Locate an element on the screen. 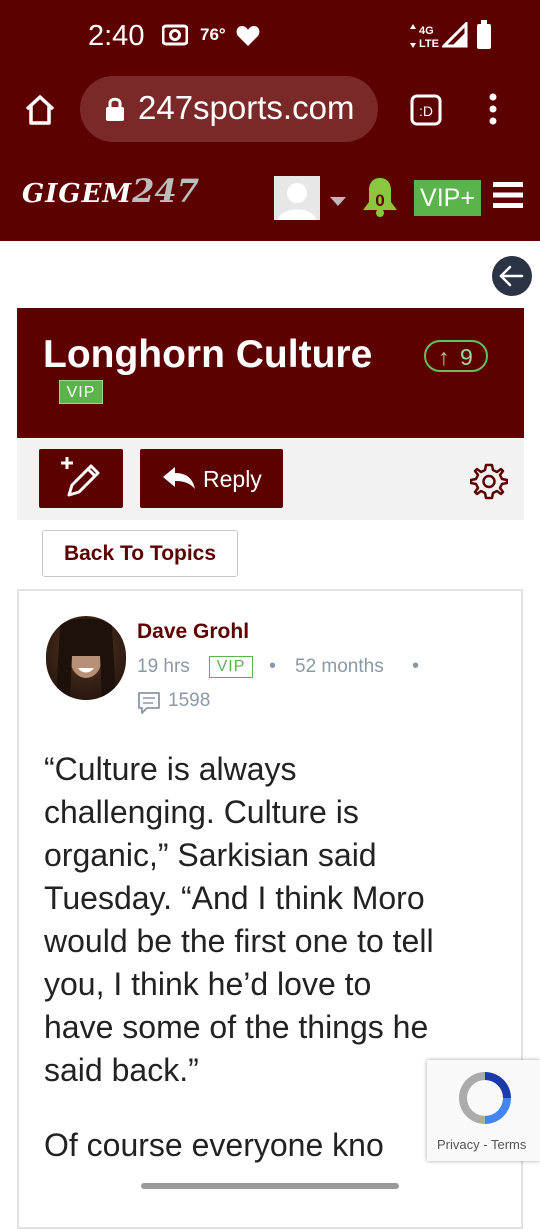  post-count: 1598 is located at coordinates (189, 700).